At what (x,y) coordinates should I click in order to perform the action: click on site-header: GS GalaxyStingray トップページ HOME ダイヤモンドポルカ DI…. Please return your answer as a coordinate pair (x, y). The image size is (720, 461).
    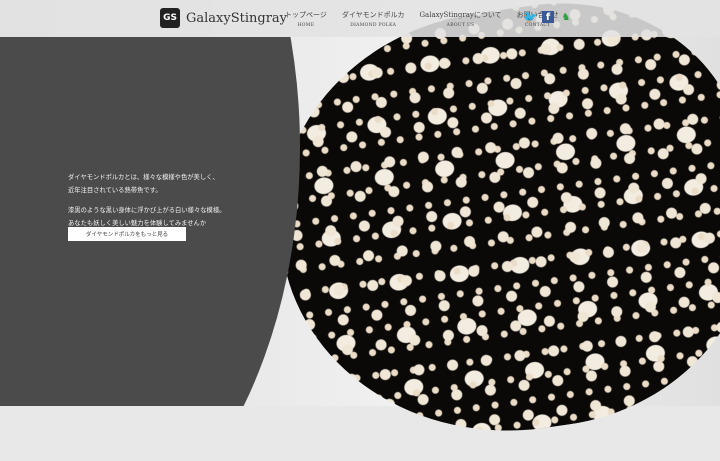
    Looking at the image, I should click on (360, 18).